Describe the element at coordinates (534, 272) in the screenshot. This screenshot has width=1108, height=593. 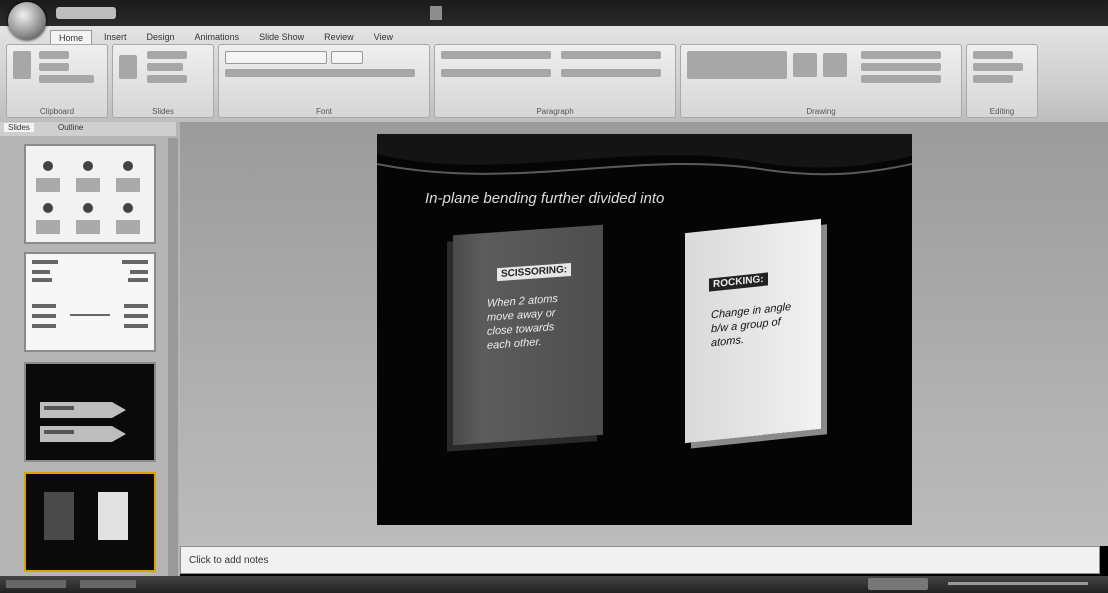
I see `scissoring-heading: SCISSORING:` at that location.